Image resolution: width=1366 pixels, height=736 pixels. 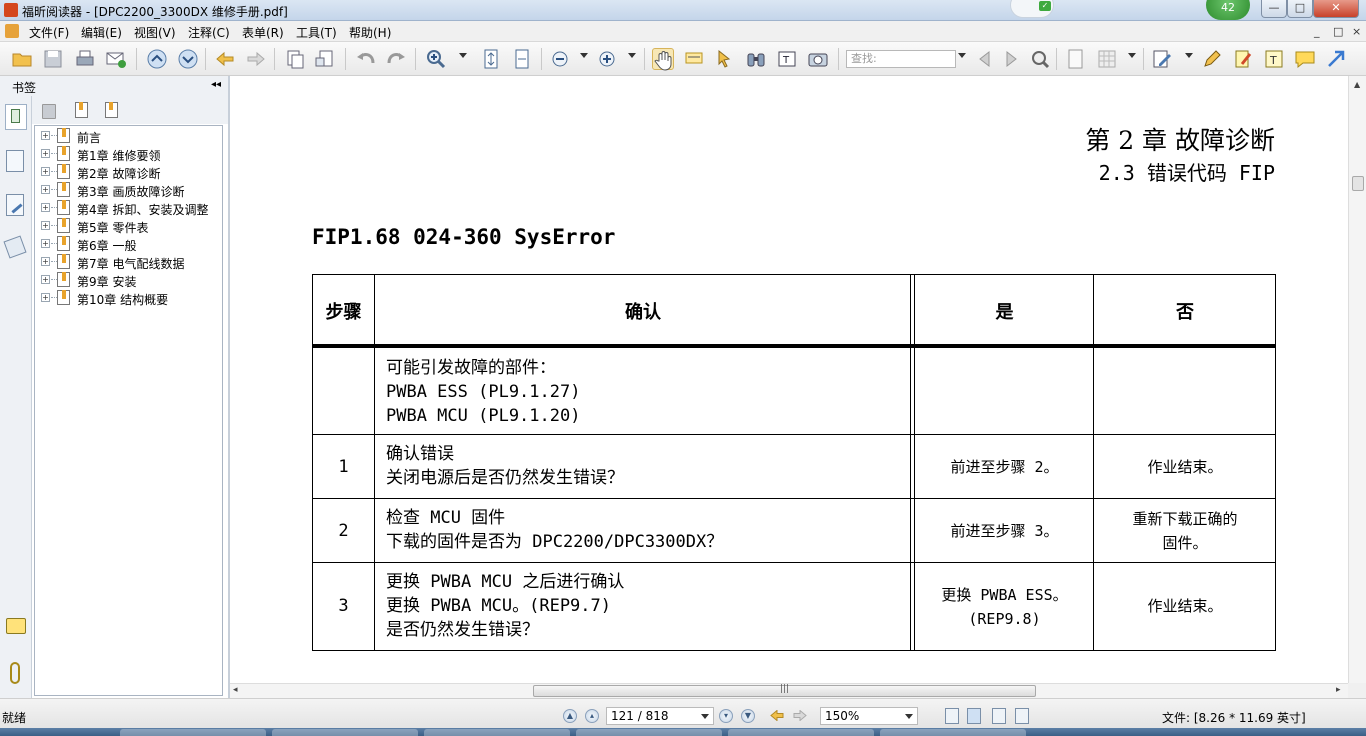 I want to click on layers-tab-icon, so click(x=15, y=247).